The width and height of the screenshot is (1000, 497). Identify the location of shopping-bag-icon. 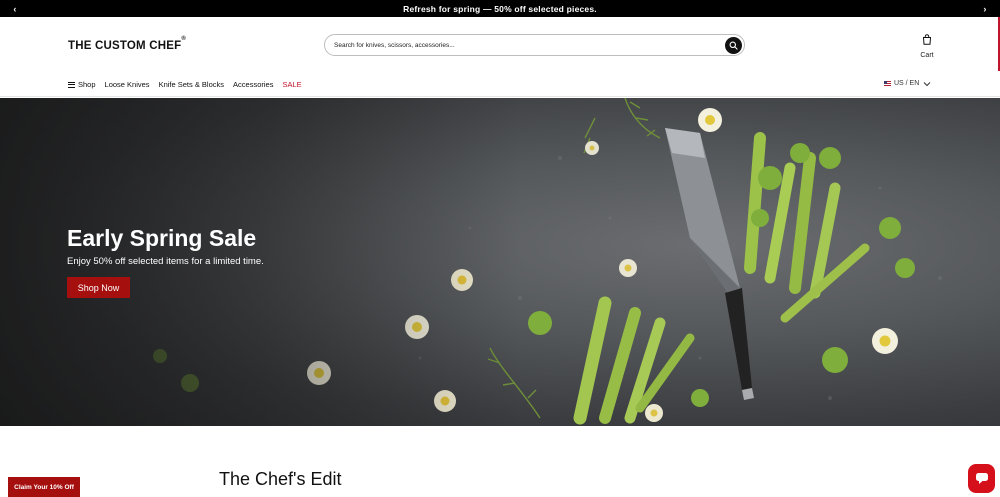
(927, 39).